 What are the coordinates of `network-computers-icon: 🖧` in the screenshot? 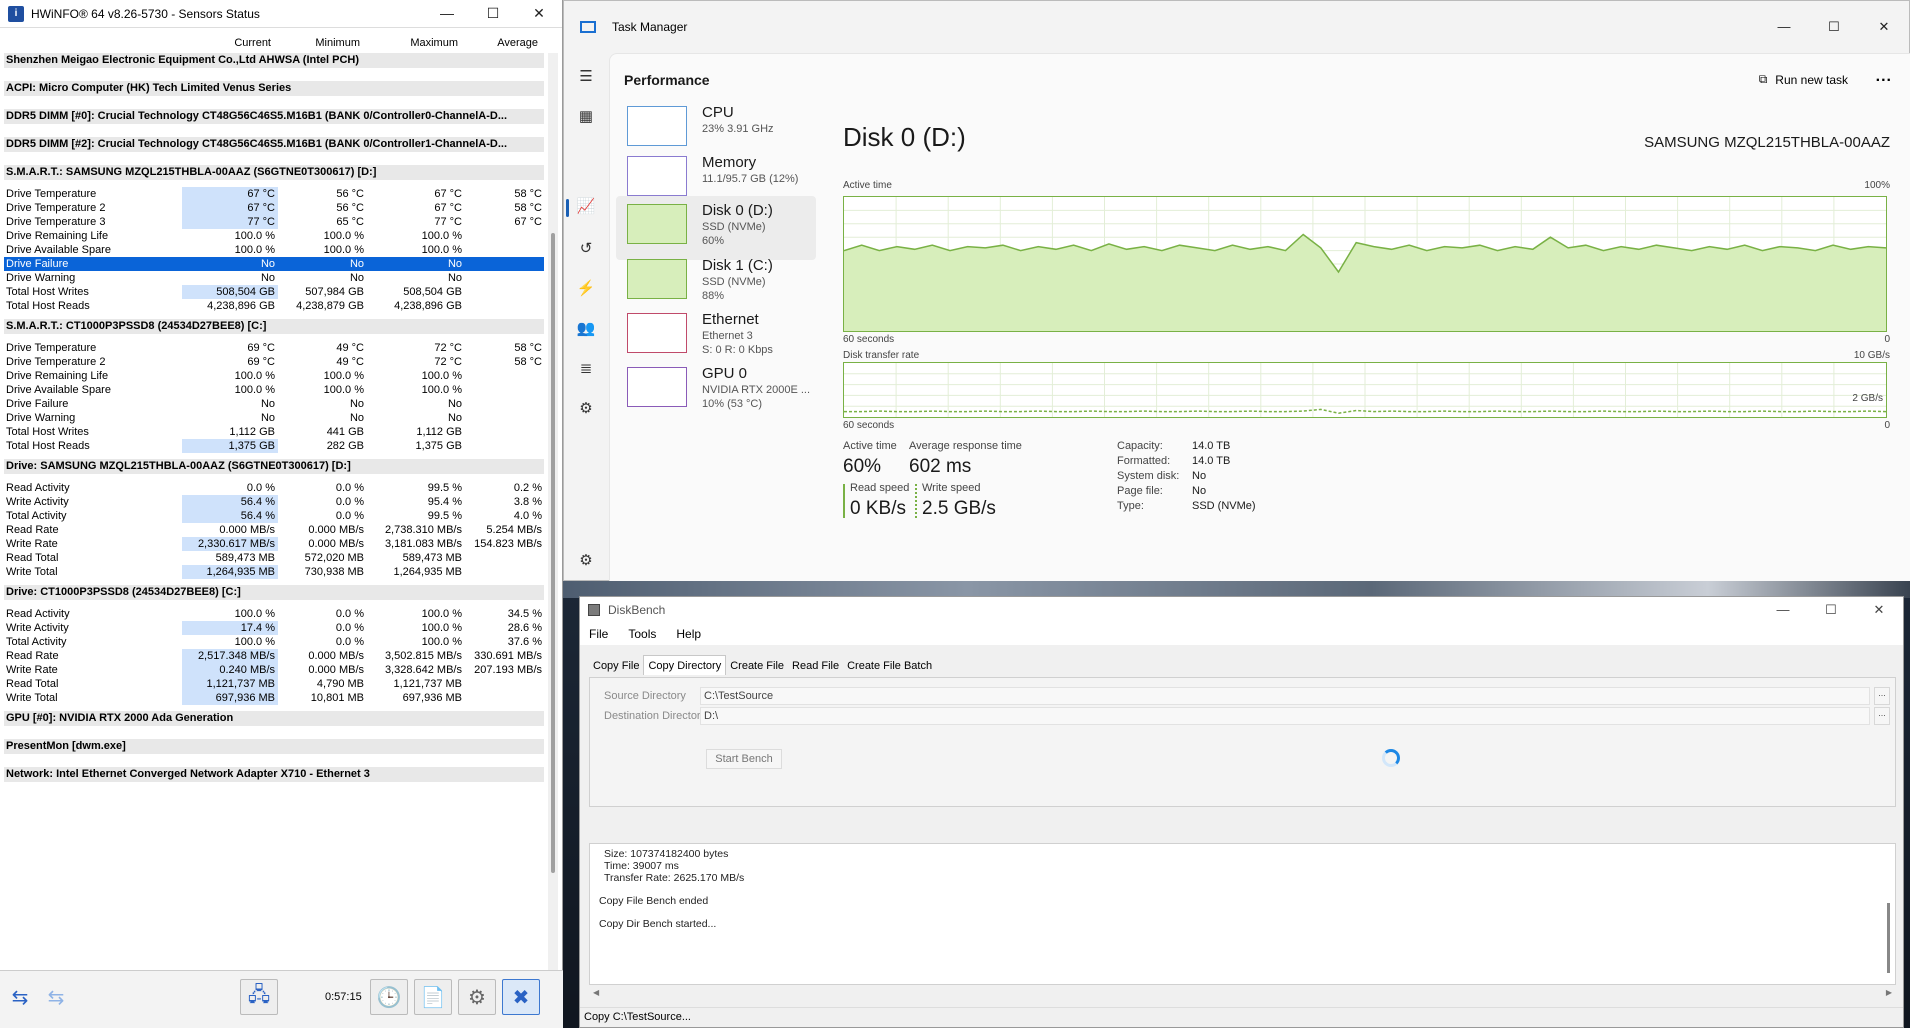 It's located at (259, 997).